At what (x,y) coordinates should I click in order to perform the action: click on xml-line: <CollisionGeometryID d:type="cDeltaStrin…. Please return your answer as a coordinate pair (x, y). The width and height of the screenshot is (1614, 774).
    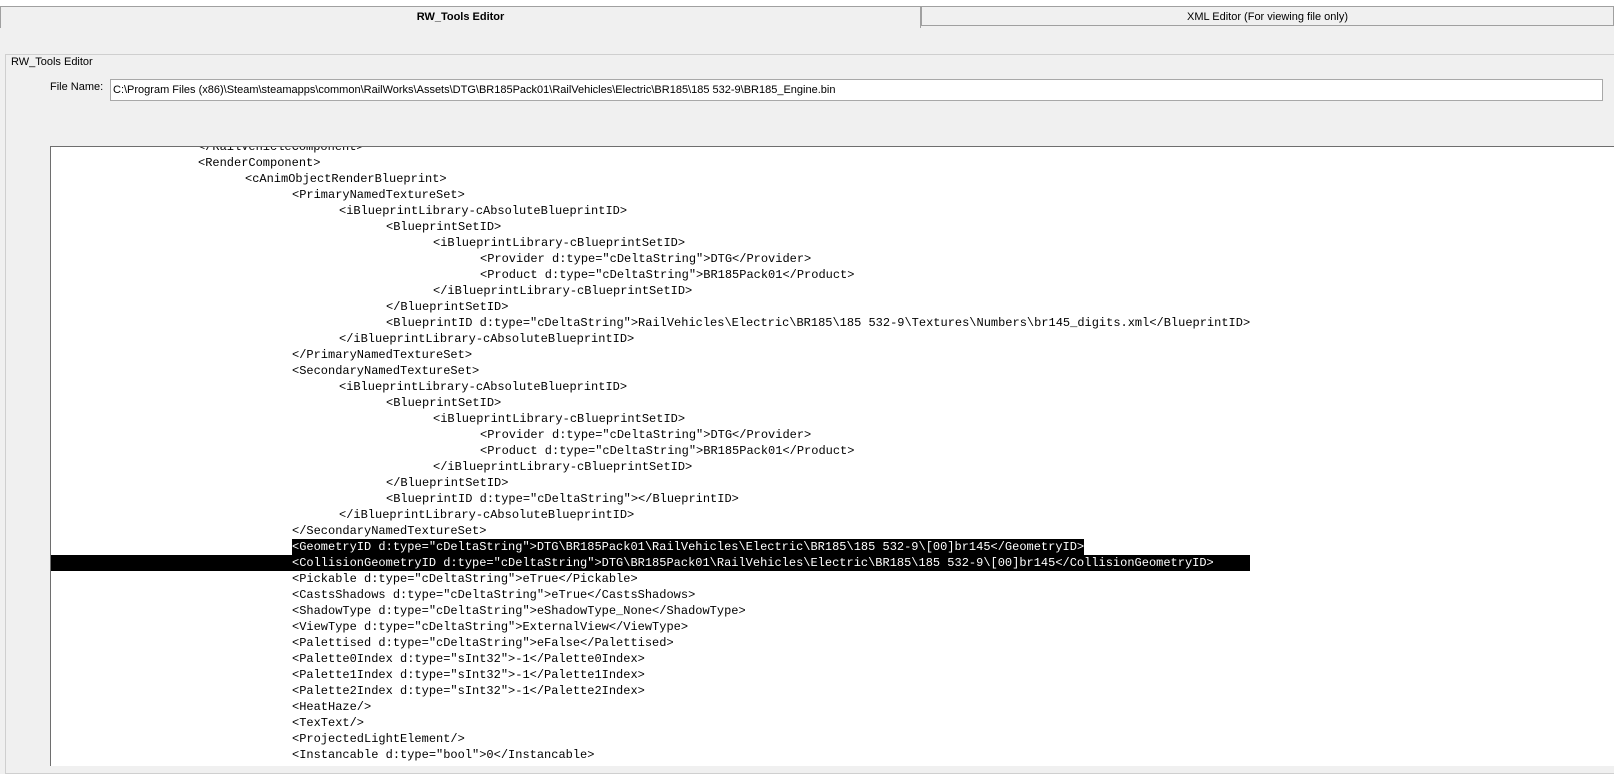
    Looking at the image, I should click on (651, 563).